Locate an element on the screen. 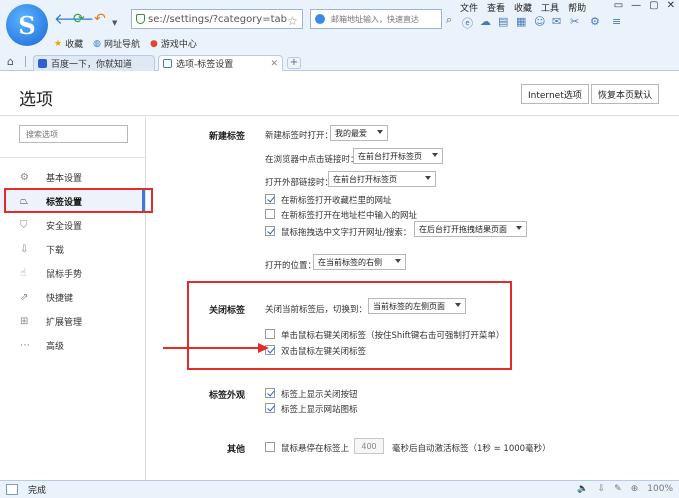  toolbar-screenshot-icon: ✂ is located at coordinates (574, 21).